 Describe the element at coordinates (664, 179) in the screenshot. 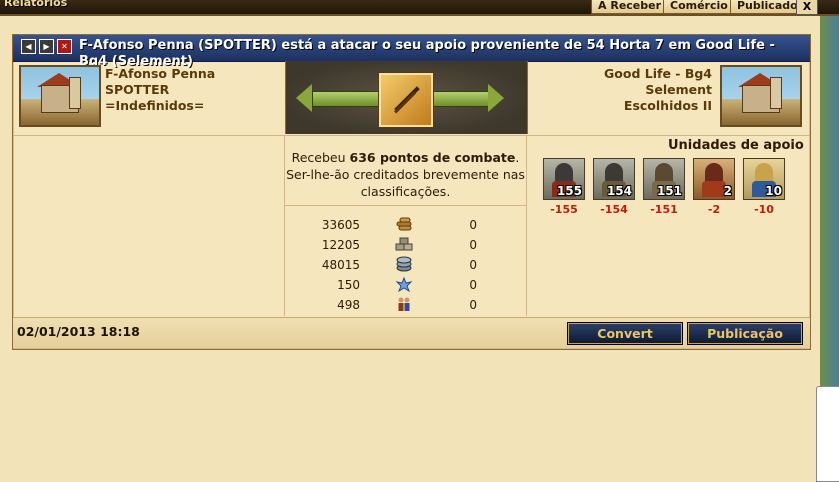

I see `archer-icon: 151` at that location.